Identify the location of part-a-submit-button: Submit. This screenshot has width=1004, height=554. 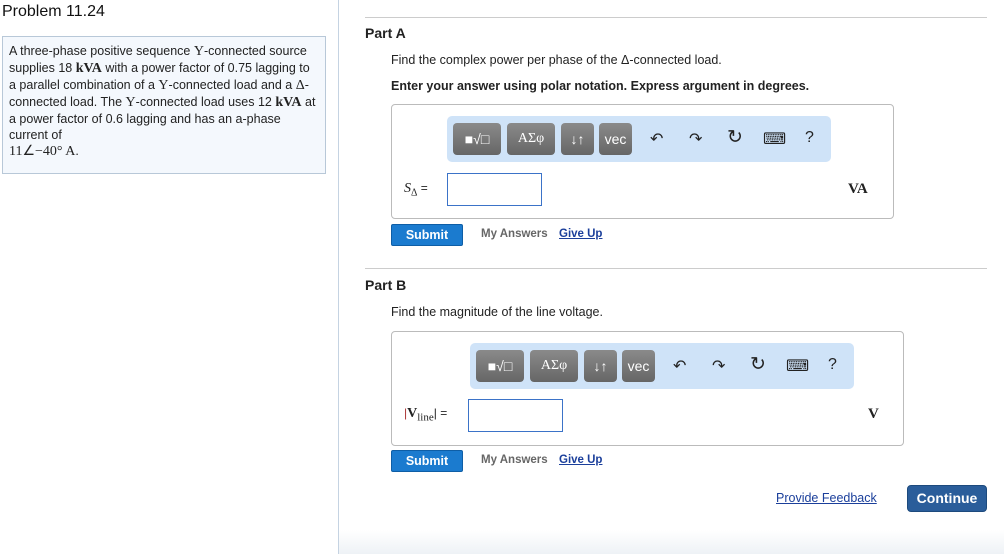
(427, 235).